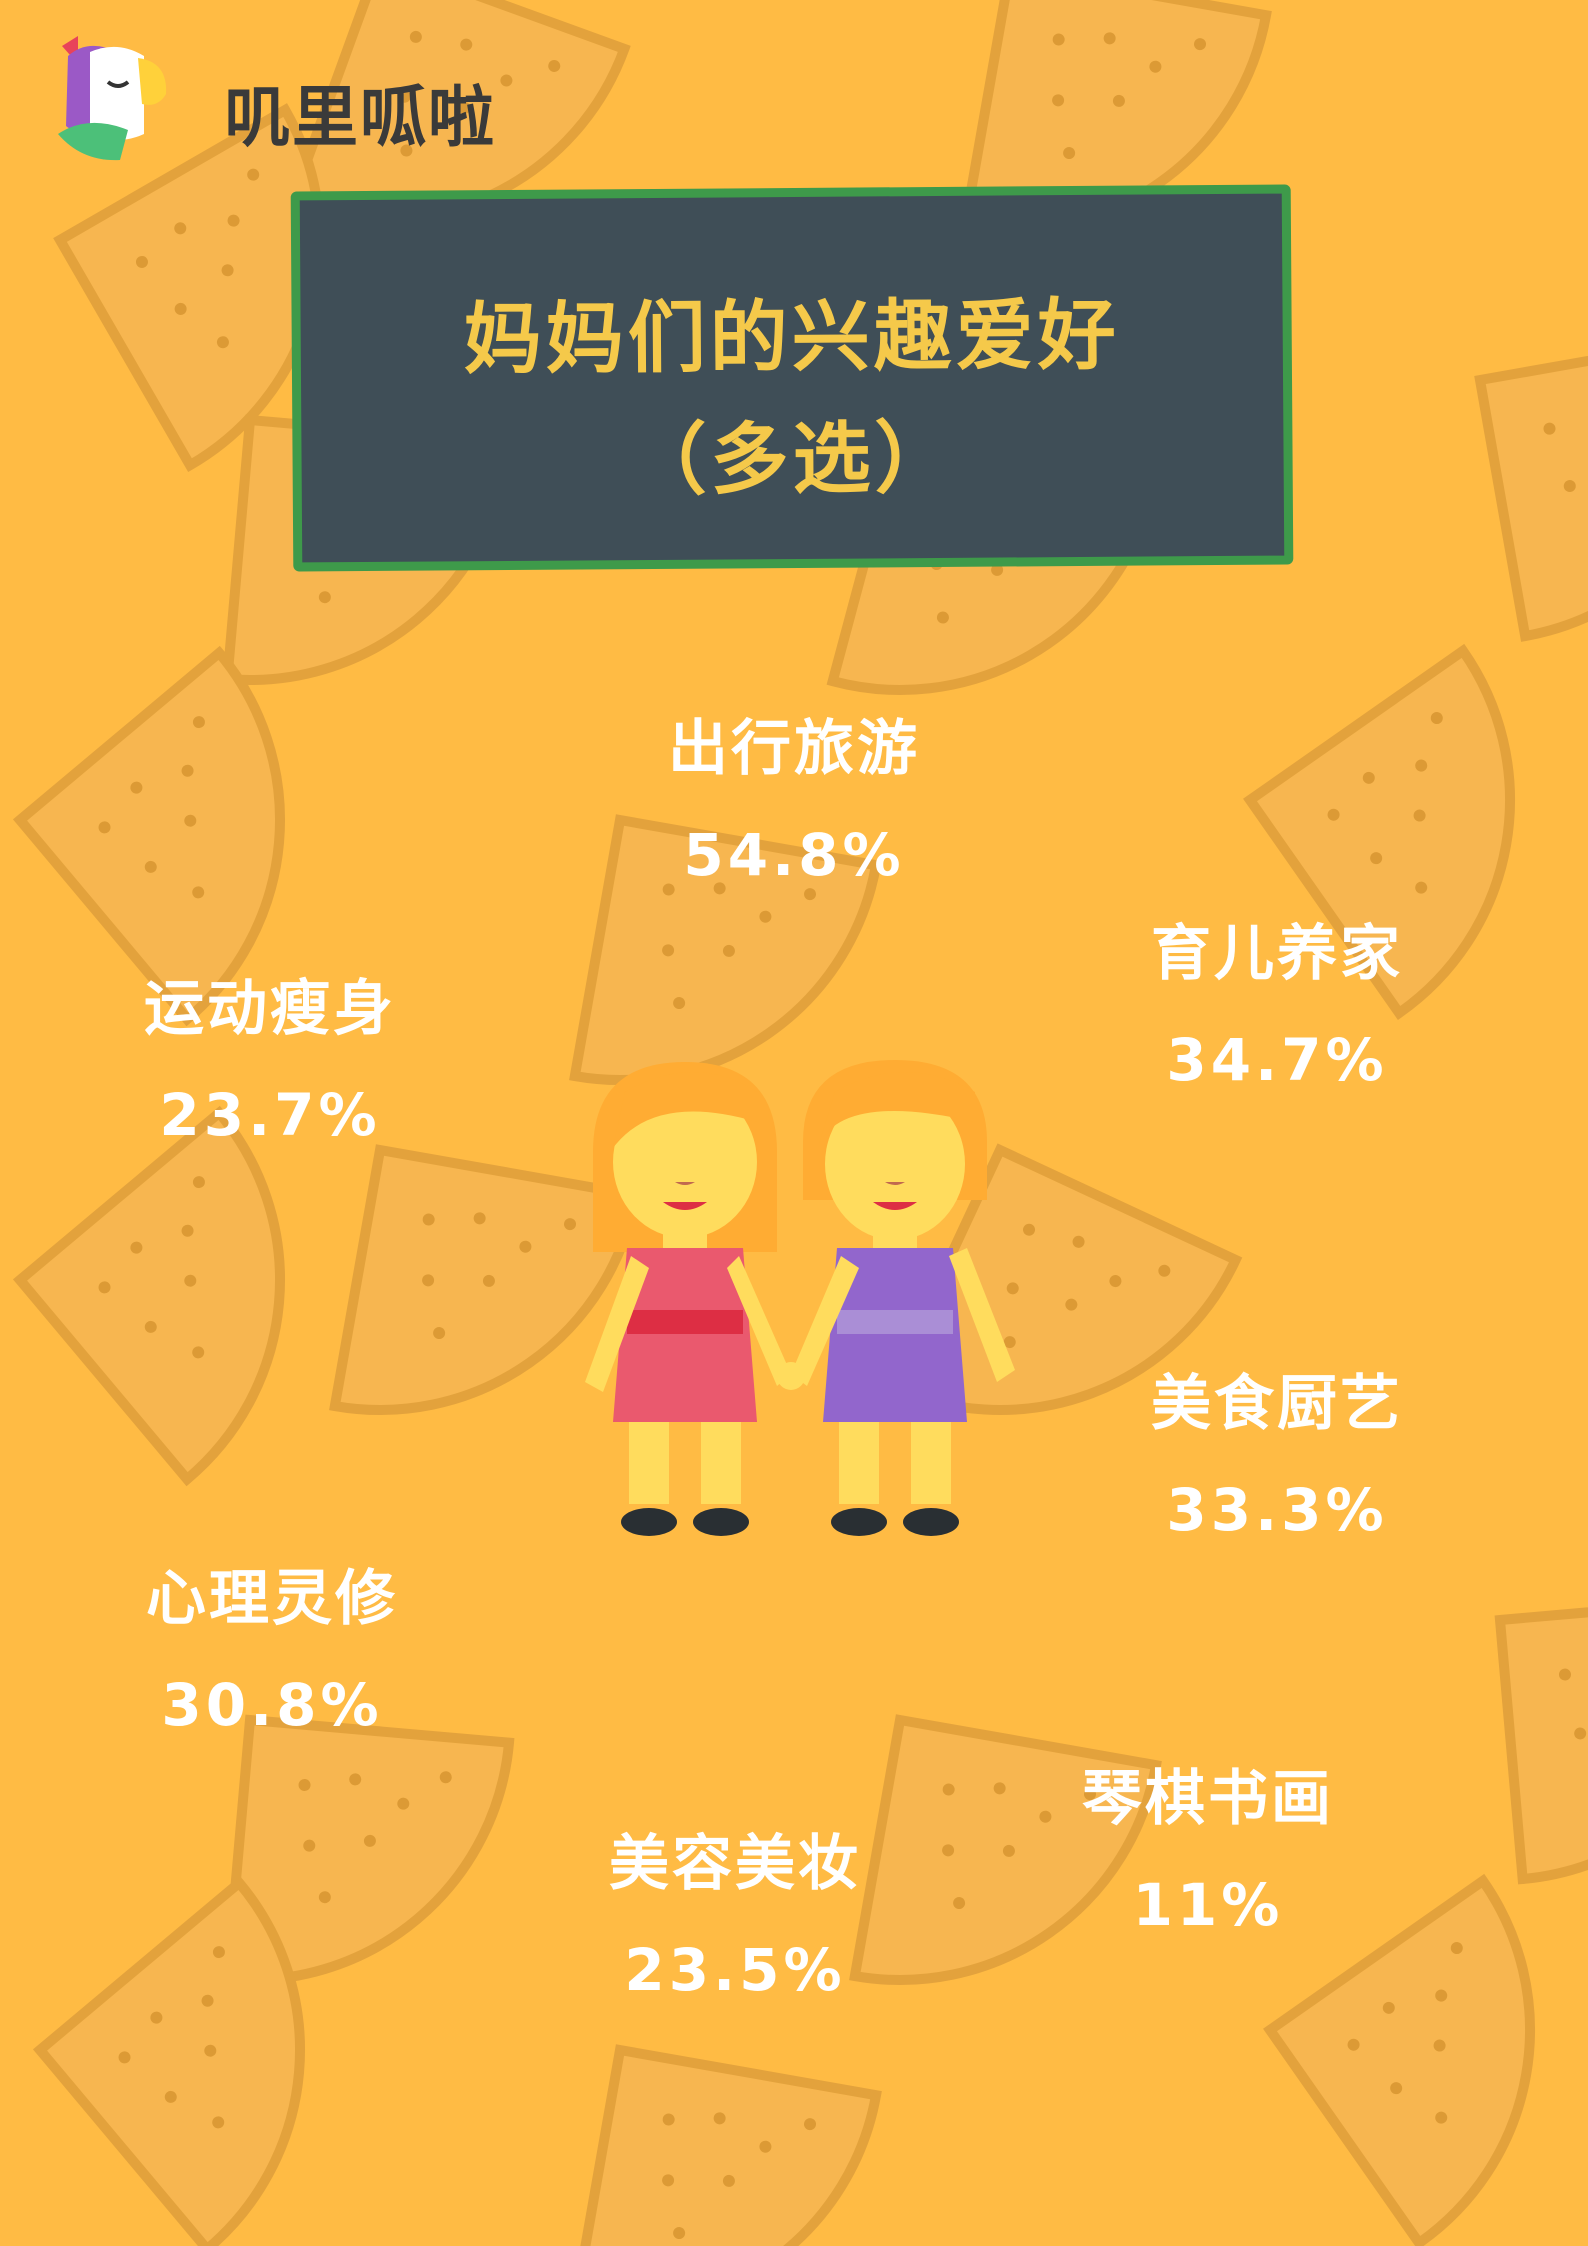 The height and width of the screenshot is (2246, 1588). What do you see at coordinates (1208, 1799) in the screenshot?
I see `hobby-label: 琴棋书画` at bounding box center [1208, 1799].